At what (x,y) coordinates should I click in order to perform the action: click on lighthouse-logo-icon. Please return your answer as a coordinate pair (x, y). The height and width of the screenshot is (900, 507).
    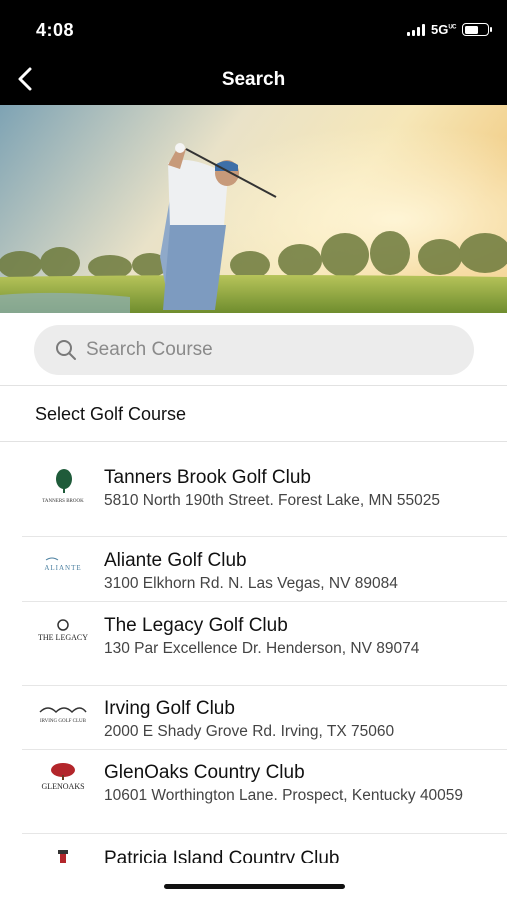
    Looking at the image, I should click on (63, 856).